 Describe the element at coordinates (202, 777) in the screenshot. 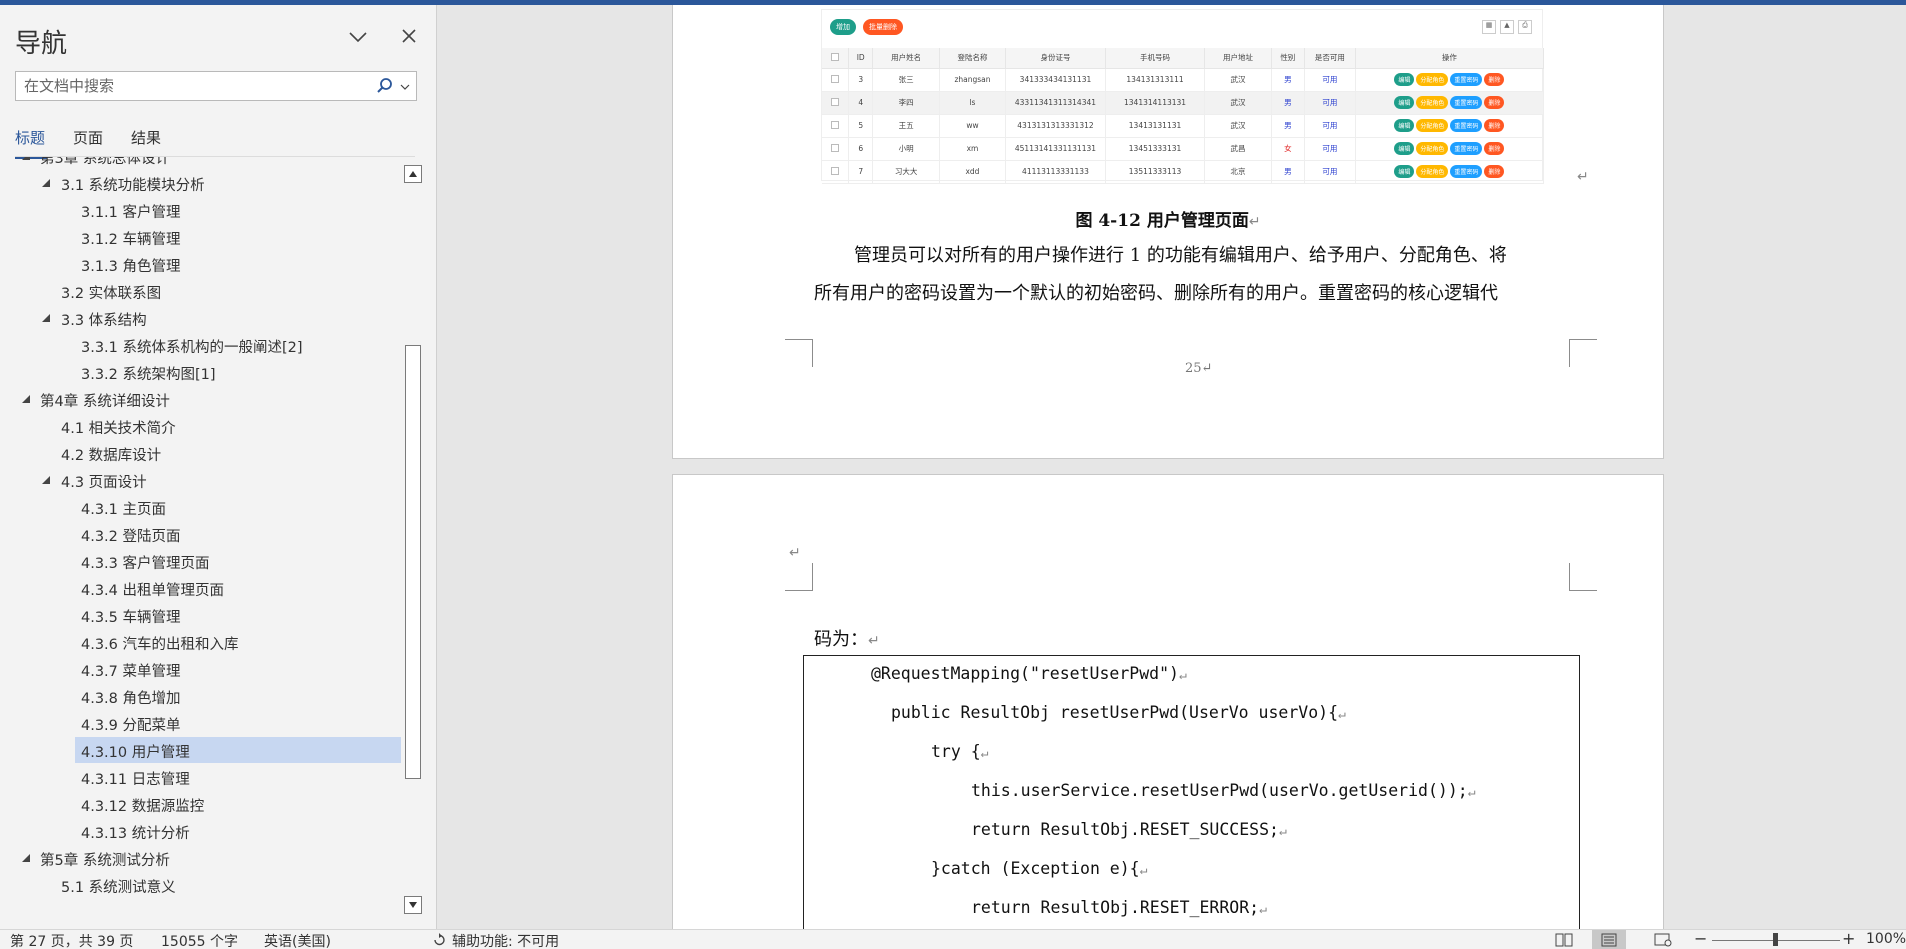

I see `nav-heading-item: 4.3.11 日志管理` at that location.